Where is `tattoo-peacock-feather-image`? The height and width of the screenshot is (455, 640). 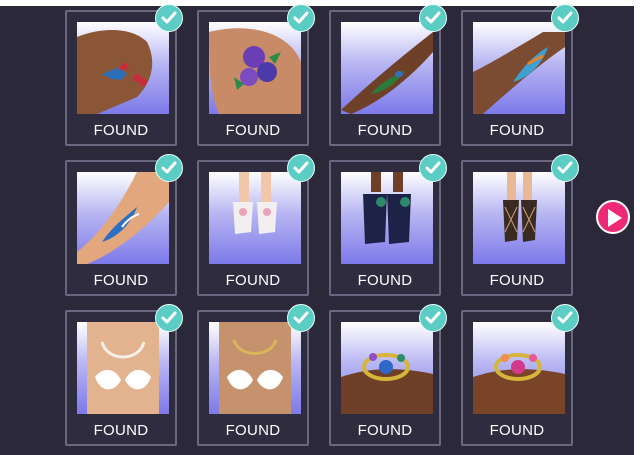
tattoo-peacock-feather-image is located at coordinates (387, 73).